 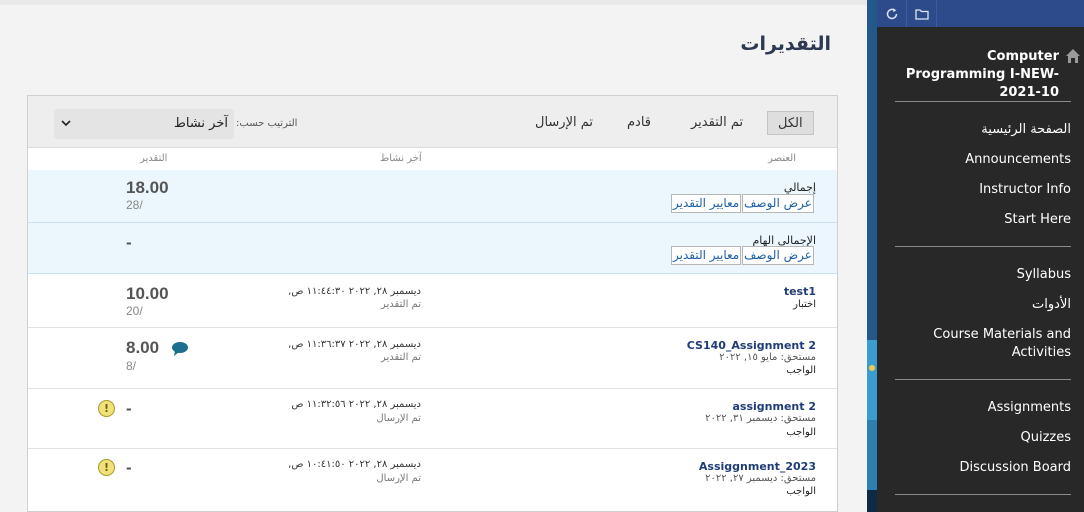 What do you see at coordinates (354, 291) in the screenshot?
I see `last-activity-date: ديسمبر ٢٨, ٢٠٢٢ ١١:٤٤:٣٠ ص,` at bounding box center [354, 291].